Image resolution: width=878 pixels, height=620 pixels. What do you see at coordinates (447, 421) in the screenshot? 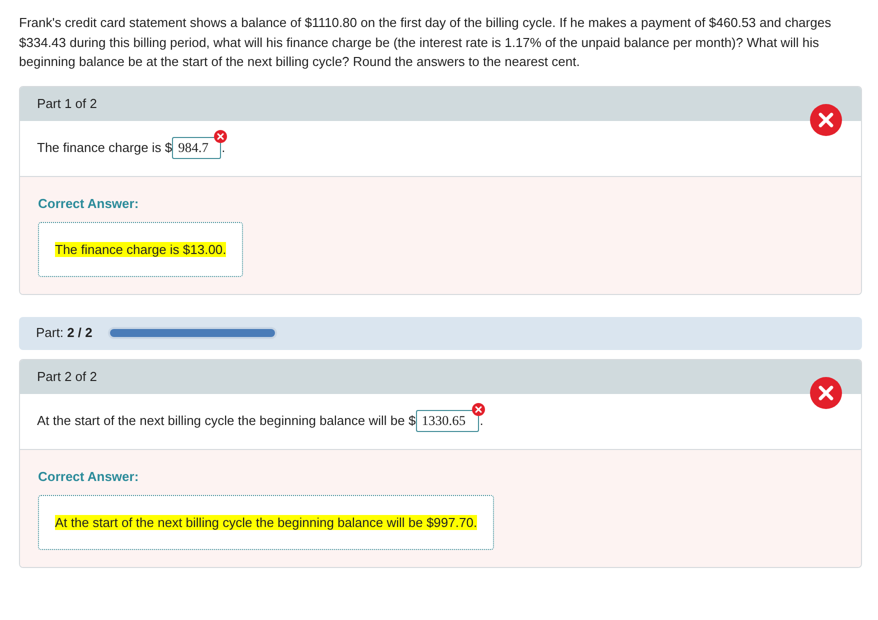
I see `answer-field: 1330.65` at bounding box center [447, 421].